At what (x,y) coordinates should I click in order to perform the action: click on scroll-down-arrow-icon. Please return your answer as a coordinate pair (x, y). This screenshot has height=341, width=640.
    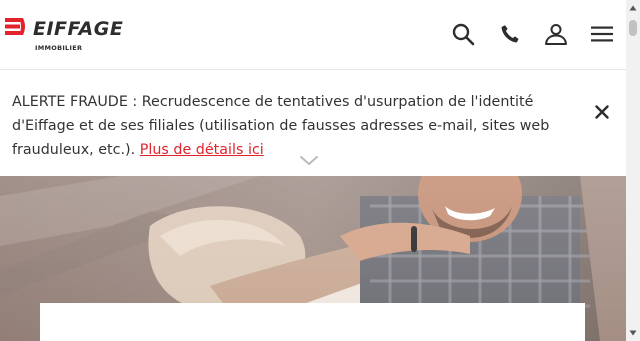
    Looking at the image, I should click on (633, 333).